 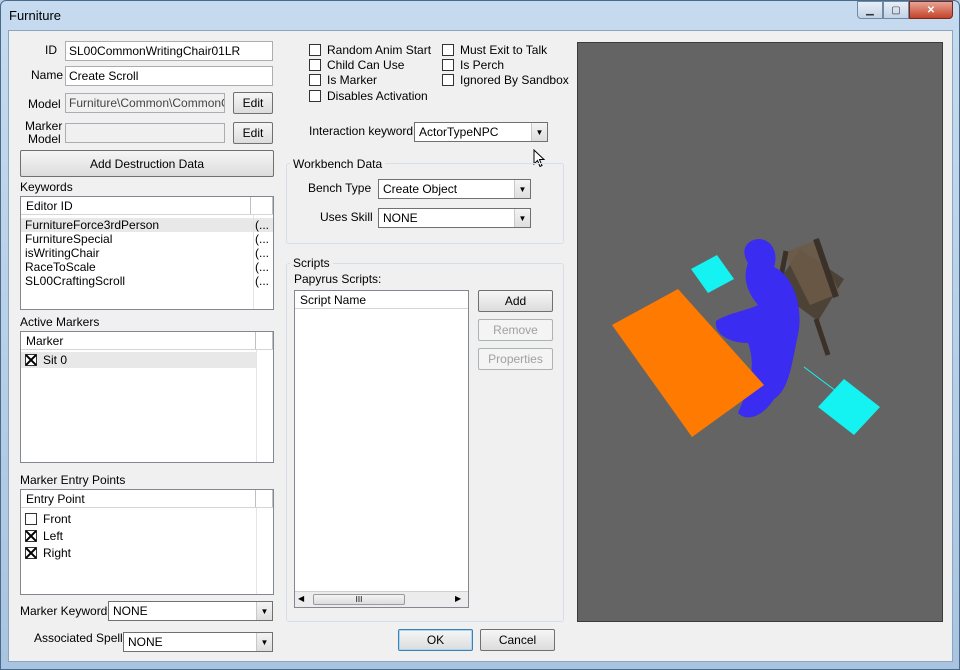 I want to click on flag-is-perch: Is Perch, so click(x=473, y=65).